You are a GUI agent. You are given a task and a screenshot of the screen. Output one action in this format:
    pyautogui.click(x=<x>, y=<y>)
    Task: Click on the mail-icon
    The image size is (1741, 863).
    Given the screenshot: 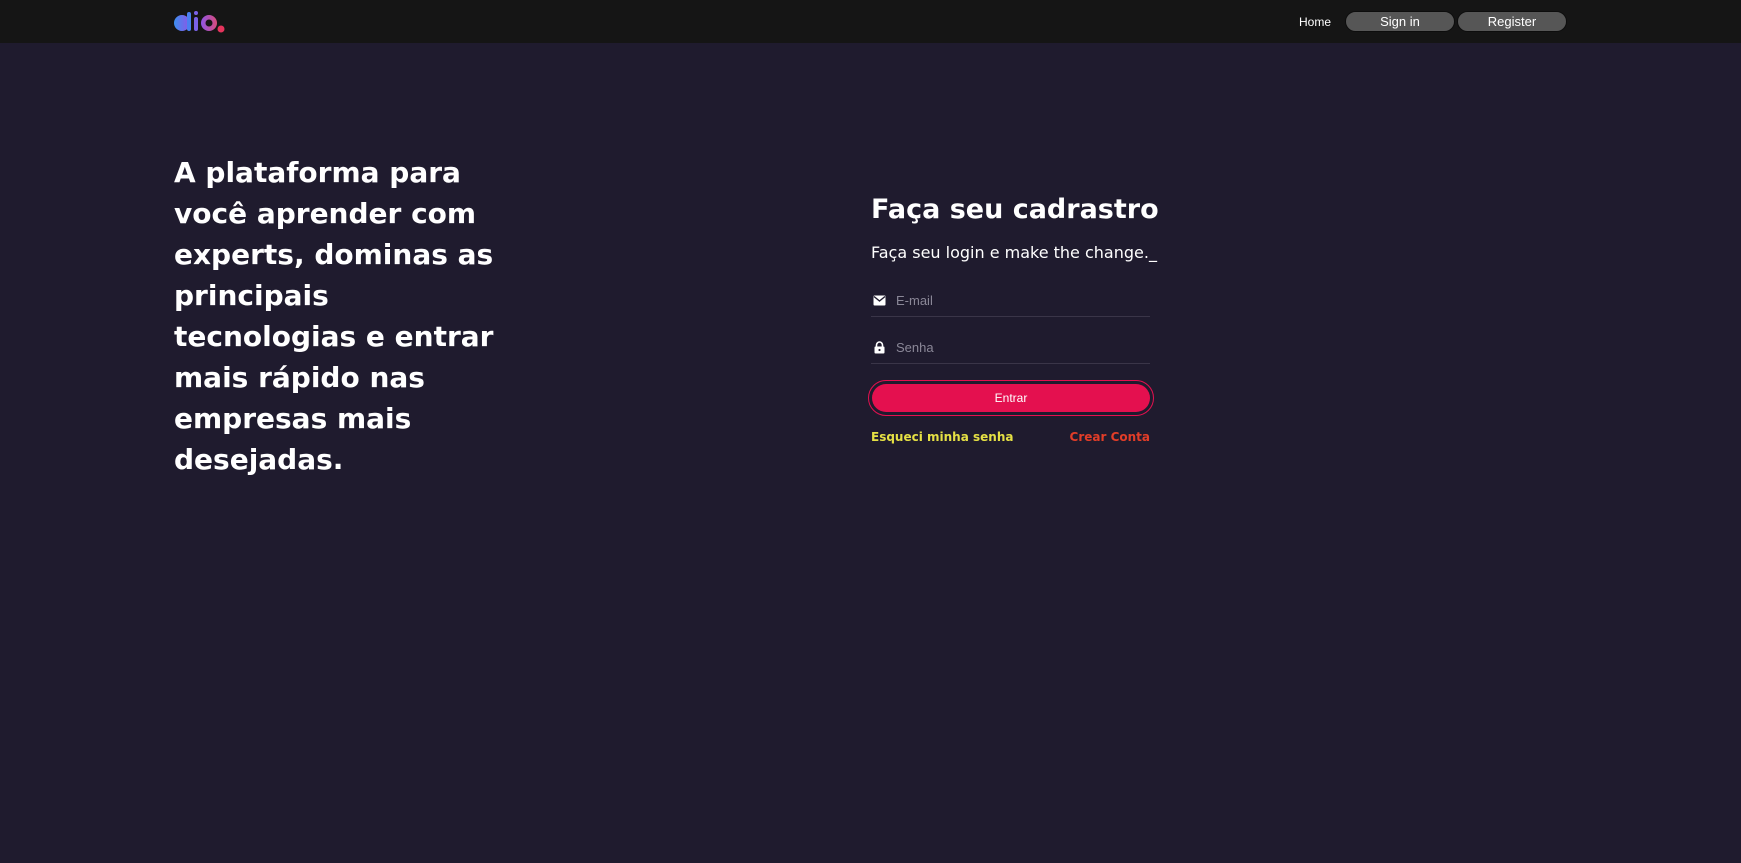 What is the action you would take?
    pyautogui.click(x=879, y=300)
    